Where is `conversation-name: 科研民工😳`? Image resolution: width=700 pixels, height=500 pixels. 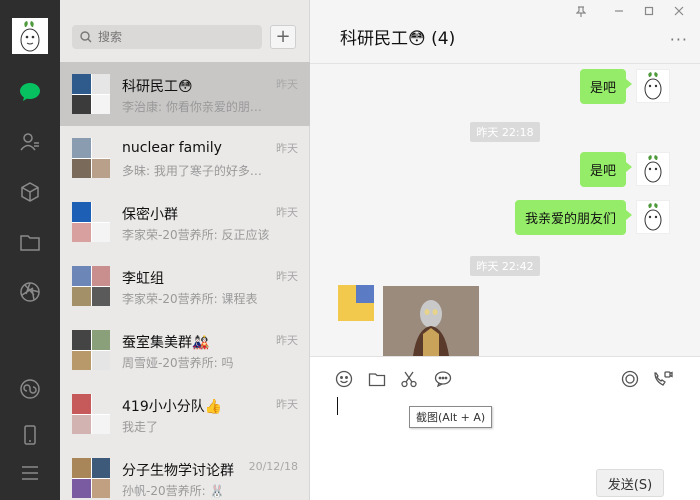
conversation-name: 科研民工😳 is located at coordinates (157, 87).